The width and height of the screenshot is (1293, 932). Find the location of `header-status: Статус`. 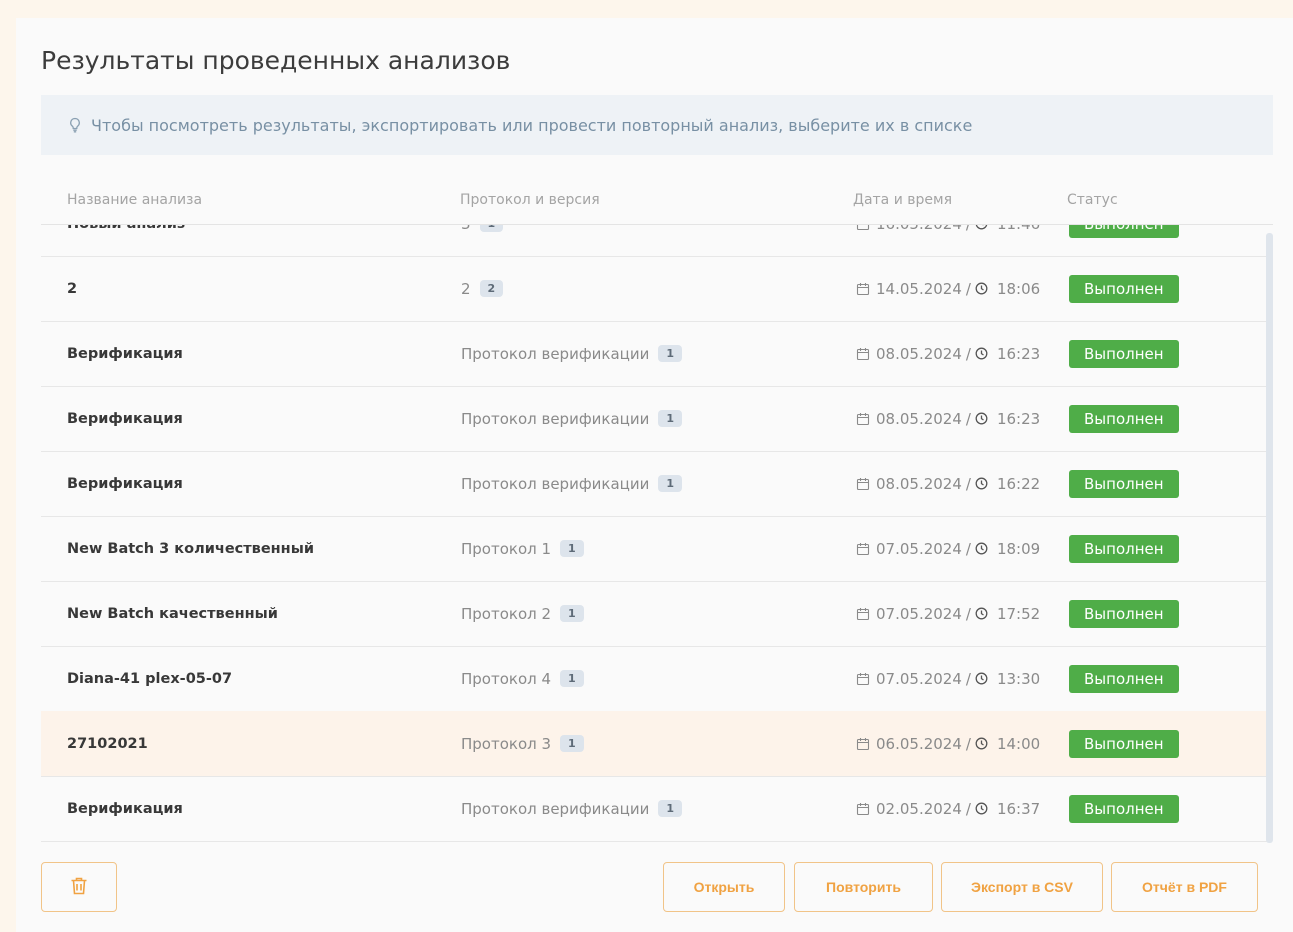

header-status: Статус is located at coordinates (1092, 200).